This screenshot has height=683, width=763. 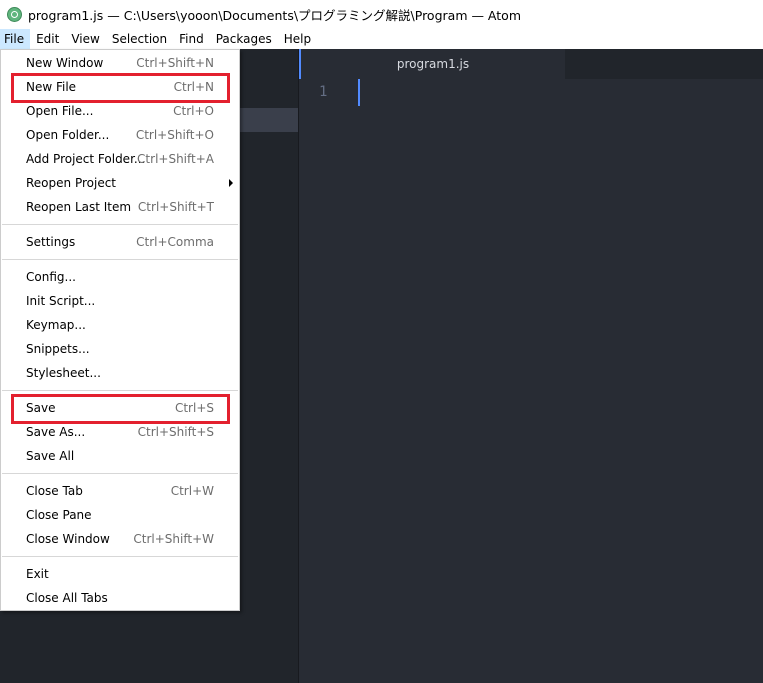 What do you see at coordinates (231, 183) in the screenshot?
I see `submenu-arrow-icon` at bounding box center [231, 183].